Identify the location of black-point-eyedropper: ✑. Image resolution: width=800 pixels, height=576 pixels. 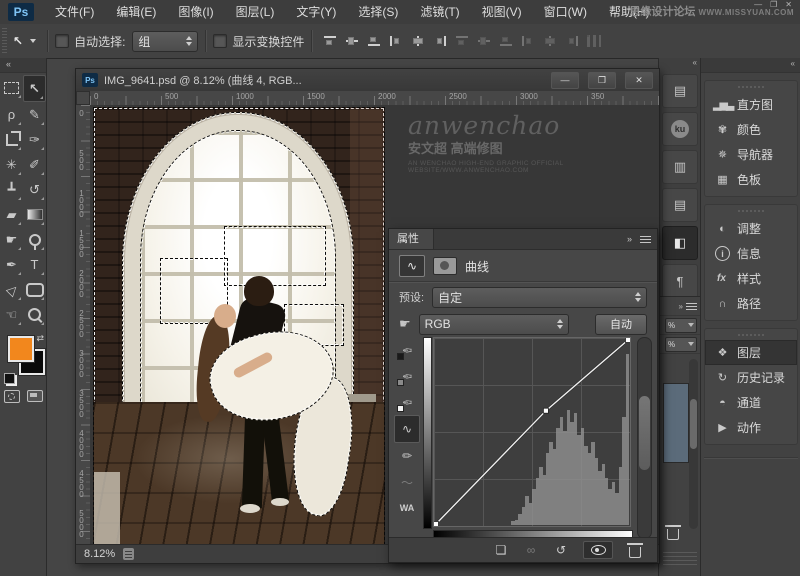
(407, 350).